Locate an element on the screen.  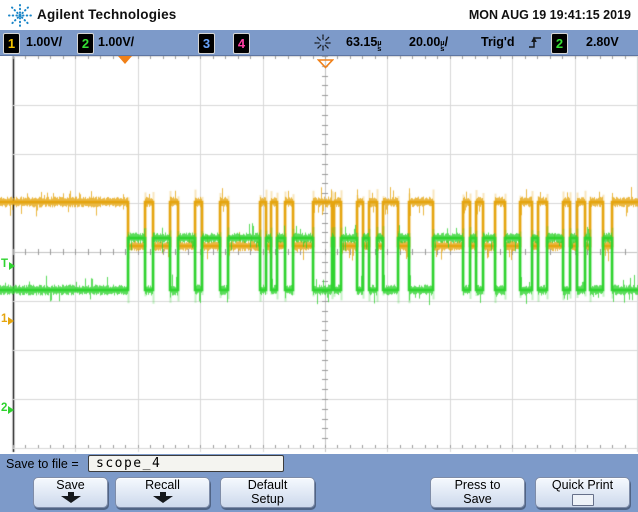
timebase-readout: 20.00 µ s / is located at coordinates (429, 44).